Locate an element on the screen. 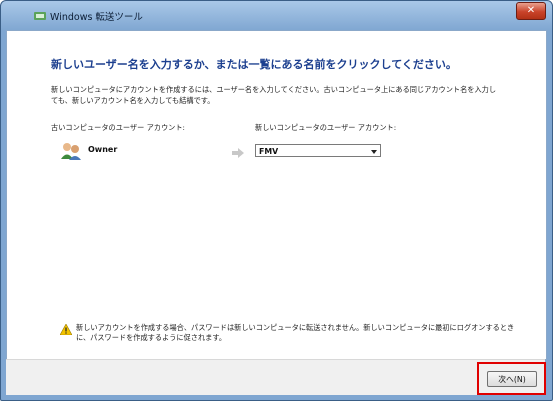 The image size is (553, 401). chevron-down-icon is located at coordinates (374, 152).